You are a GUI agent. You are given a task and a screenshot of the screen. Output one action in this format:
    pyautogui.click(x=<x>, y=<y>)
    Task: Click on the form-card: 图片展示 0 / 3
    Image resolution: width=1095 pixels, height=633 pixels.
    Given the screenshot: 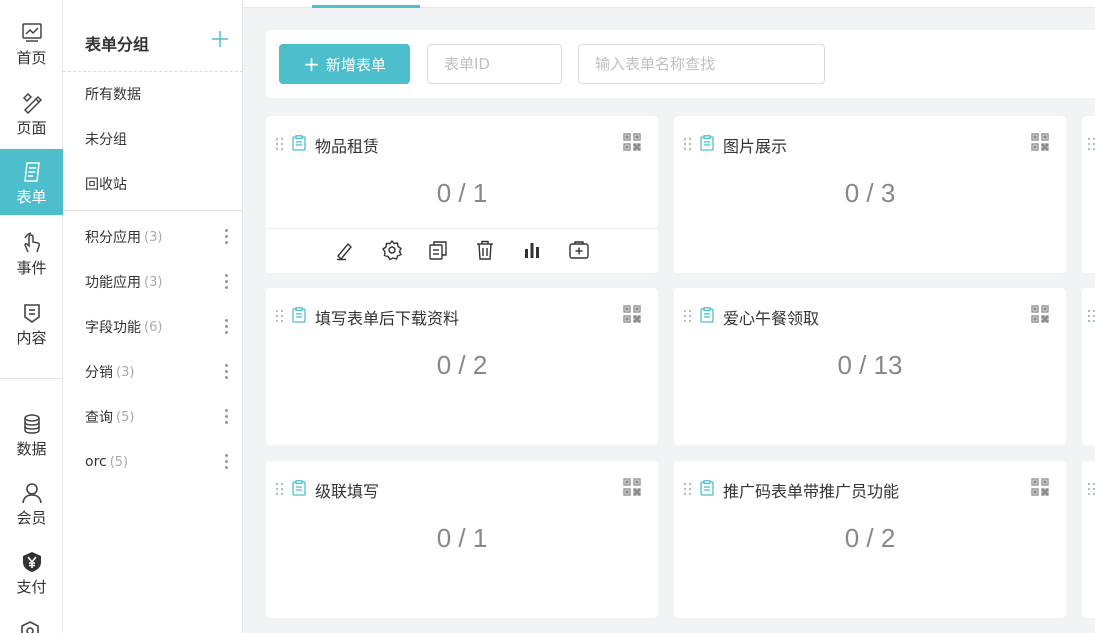 What is the action you would take?
    pyautogui.click(x=870, y=194)
    